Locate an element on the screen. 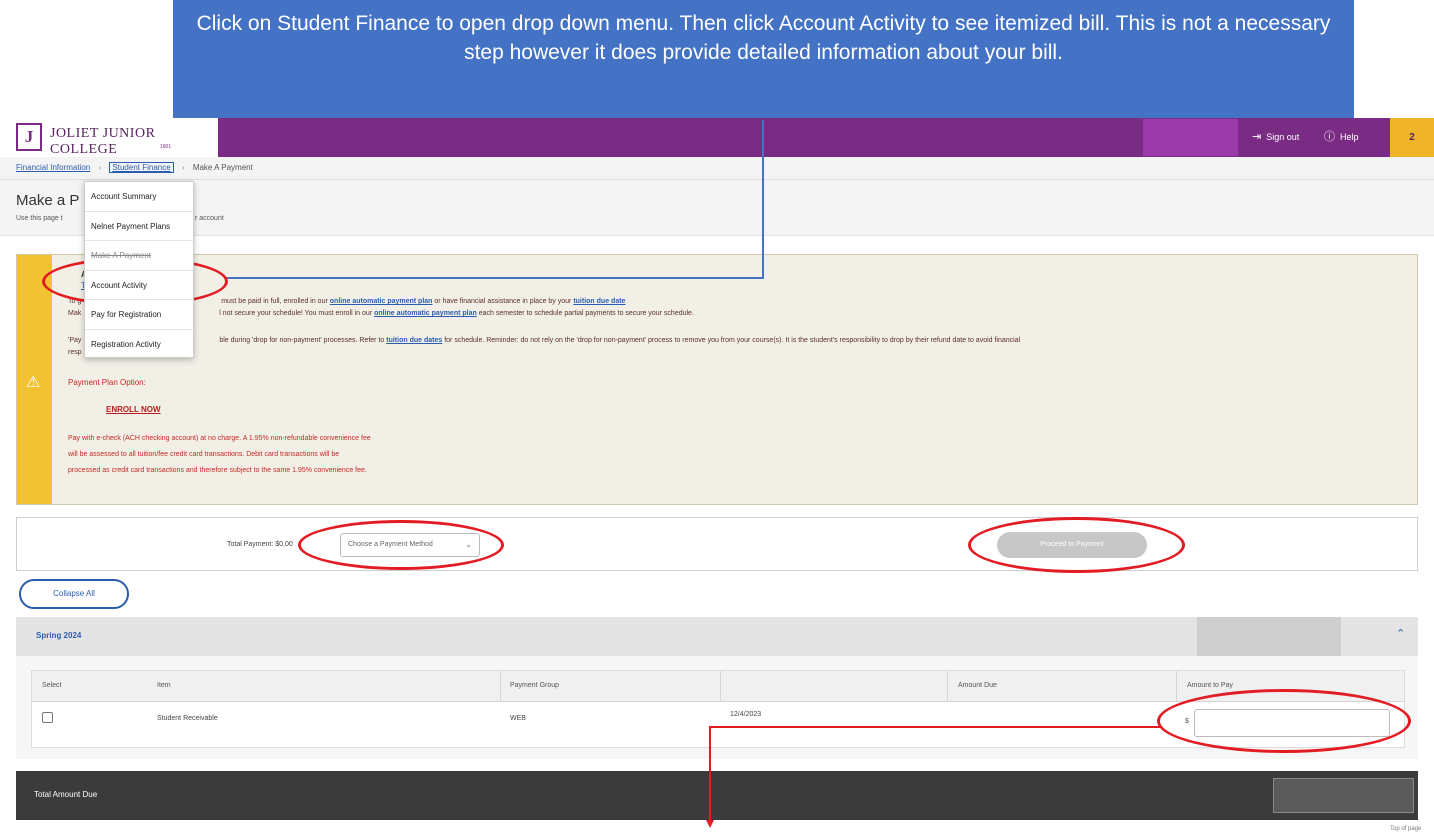  total-payment-label: Total Payment: $0.00 is located at coordinates (260, 544).